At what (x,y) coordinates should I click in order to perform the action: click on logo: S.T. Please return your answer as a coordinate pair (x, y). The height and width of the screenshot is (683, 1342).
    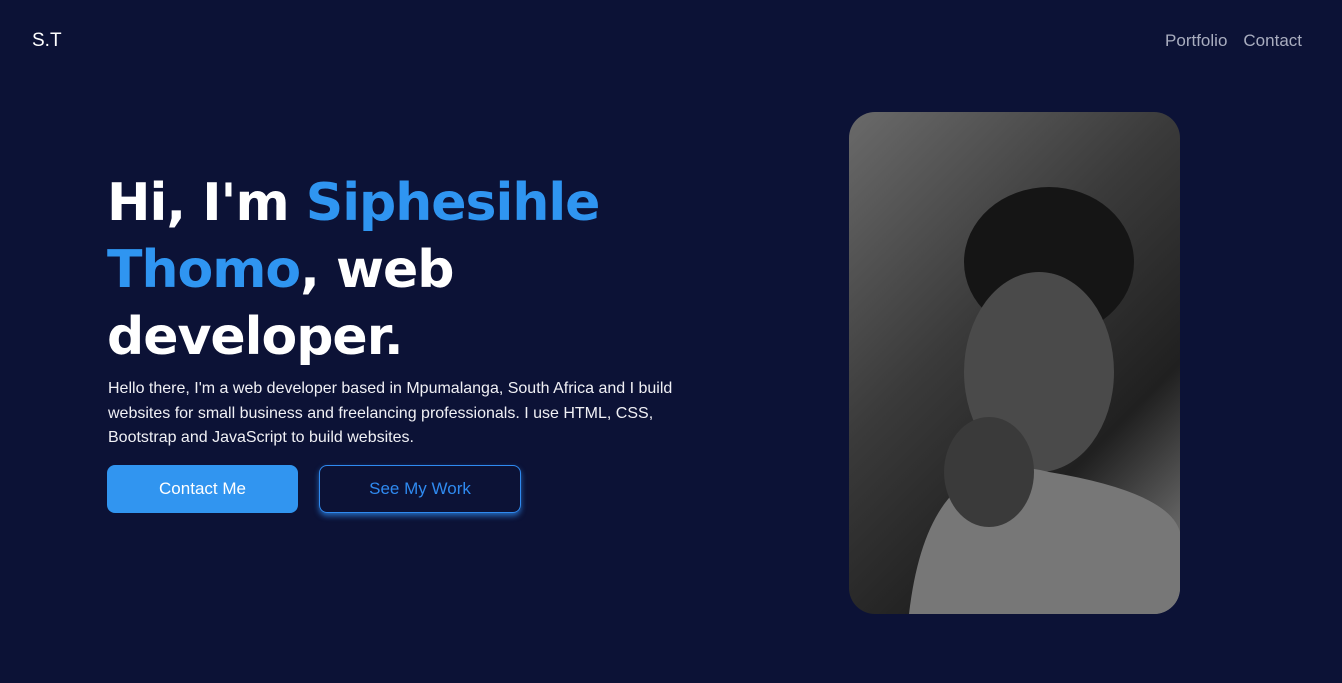
    Looking at the image, I should click on (47, 41).